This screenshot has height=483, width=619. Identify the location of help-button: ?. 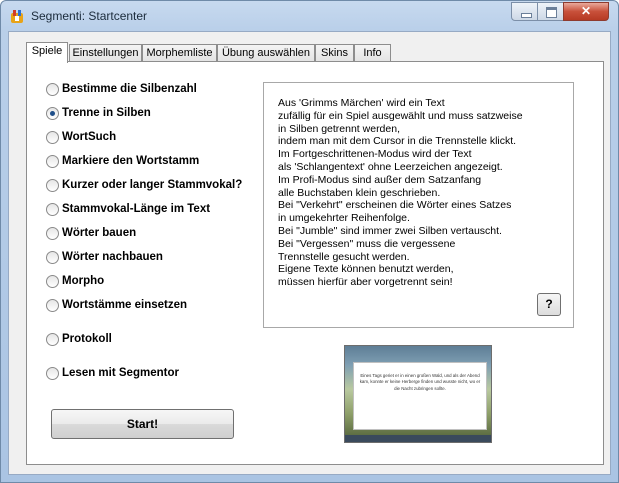
(549, 304).